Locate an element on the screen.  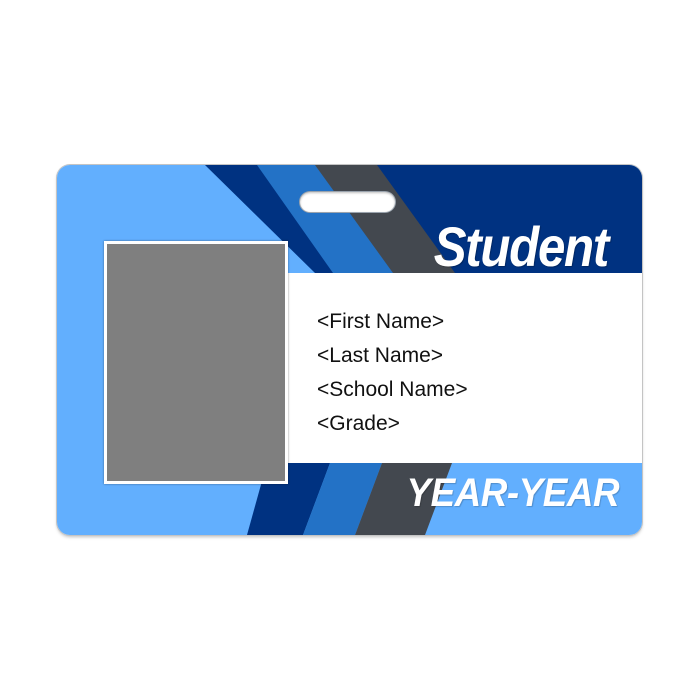
first-name-field: <First Name> is located at coordinates (381, 321).